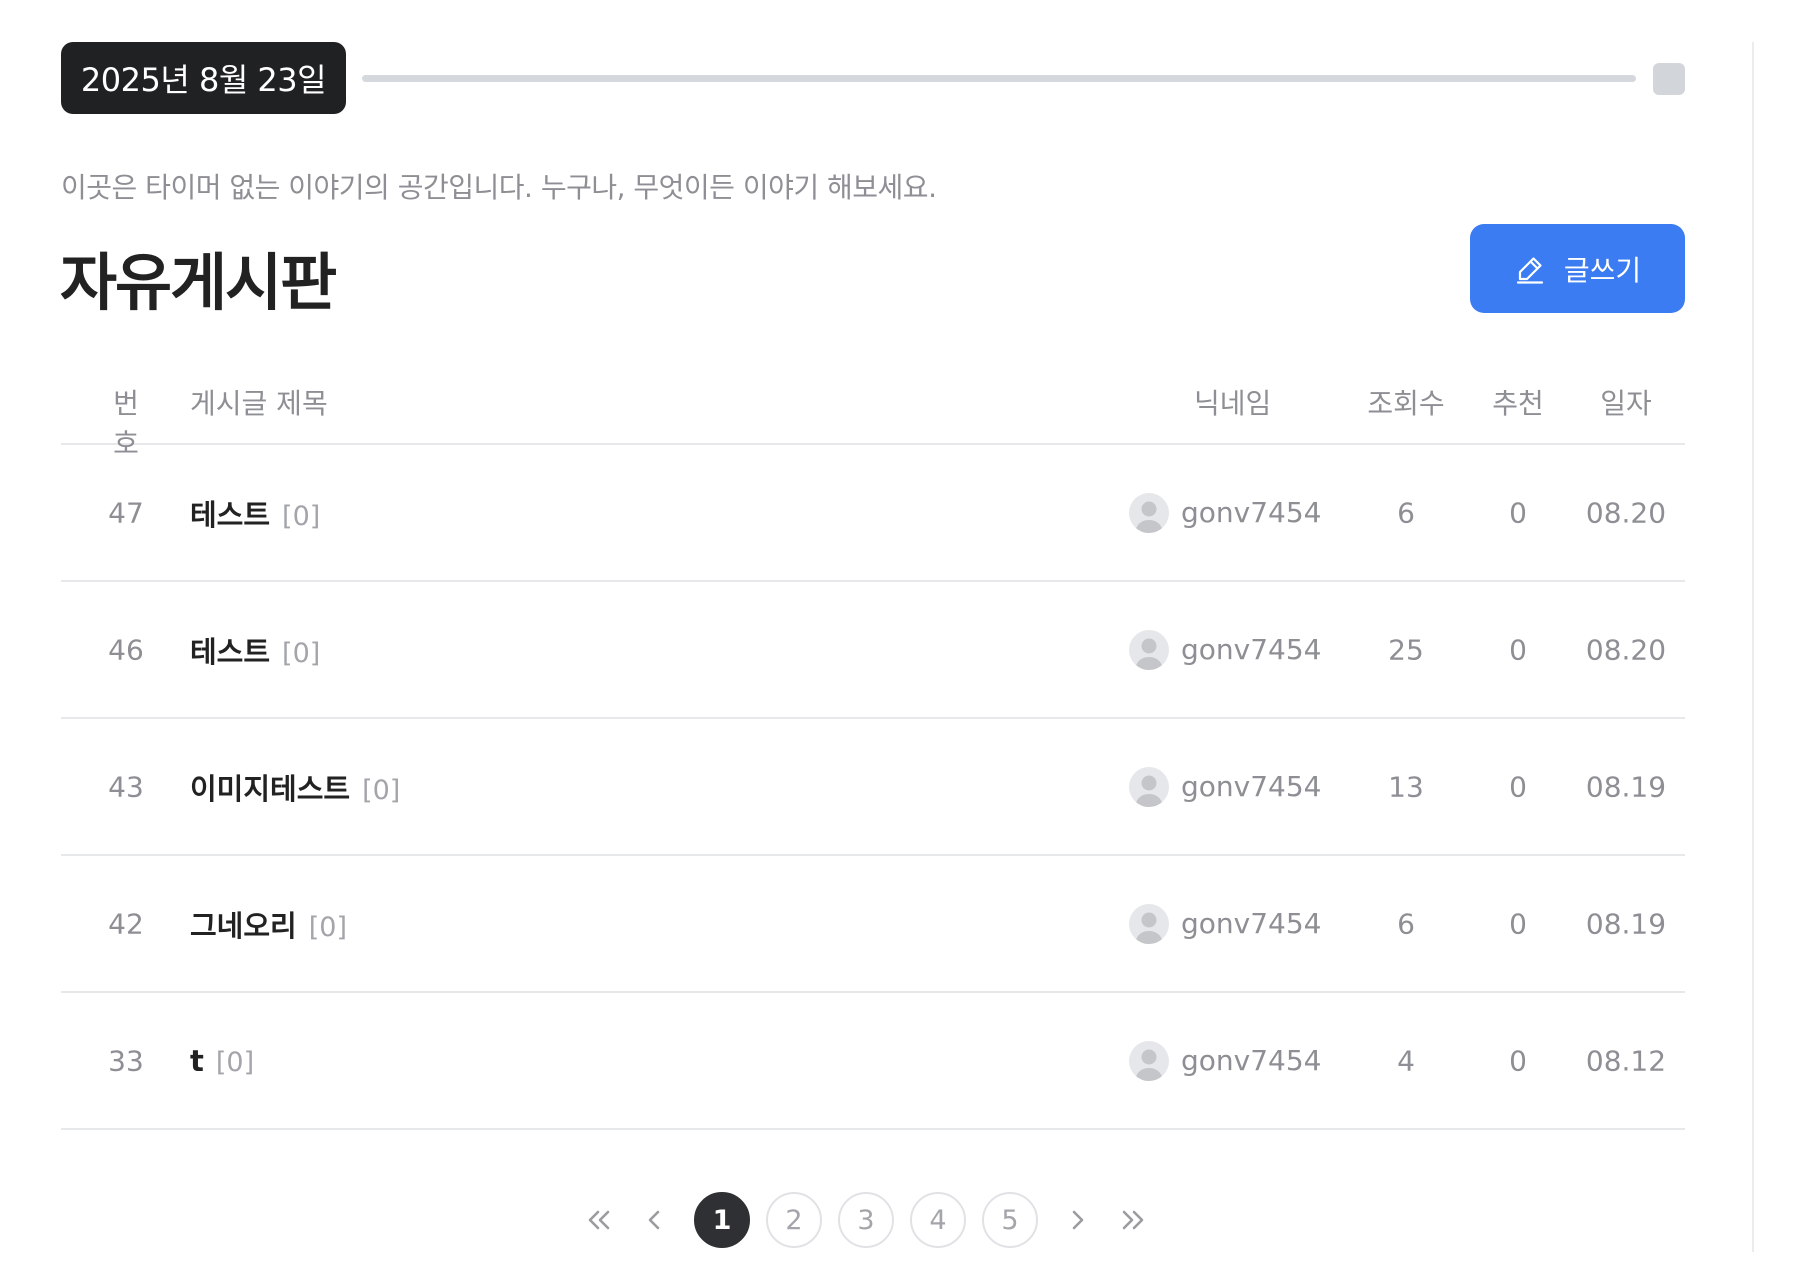 The height and width of the screenshot is (1278, 1796). What do you see at coordinates (1406, 1060) in the screenshot?
I see `view-count: 4` at bounding box center [1406, 1060].